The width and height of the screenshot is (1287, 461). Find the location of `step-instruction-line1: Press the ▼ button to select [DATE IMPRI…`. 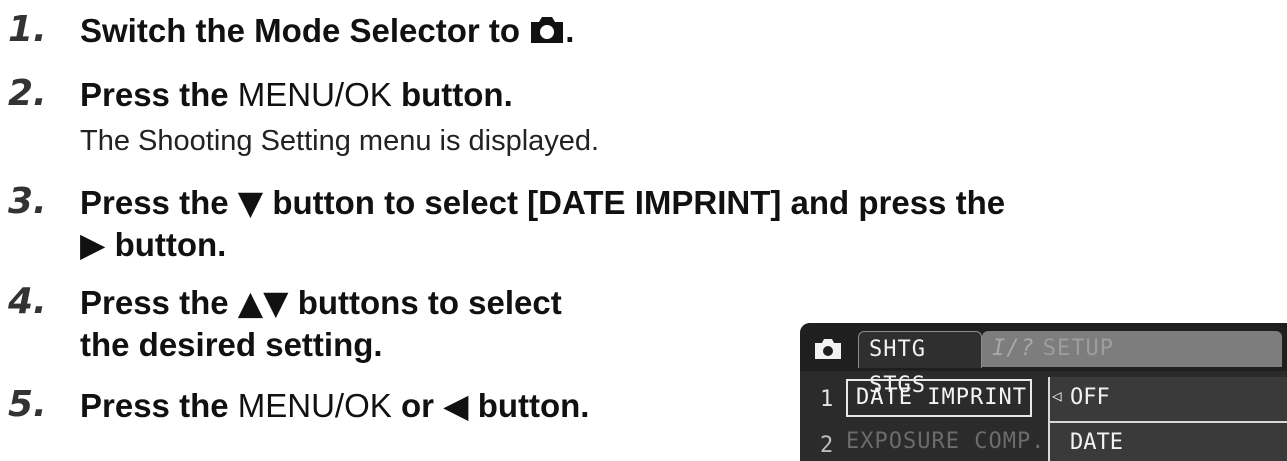

step-instruction-line1: Press the ▼ button to select [DATE IMPRI… is located at coordinates (542, 203).